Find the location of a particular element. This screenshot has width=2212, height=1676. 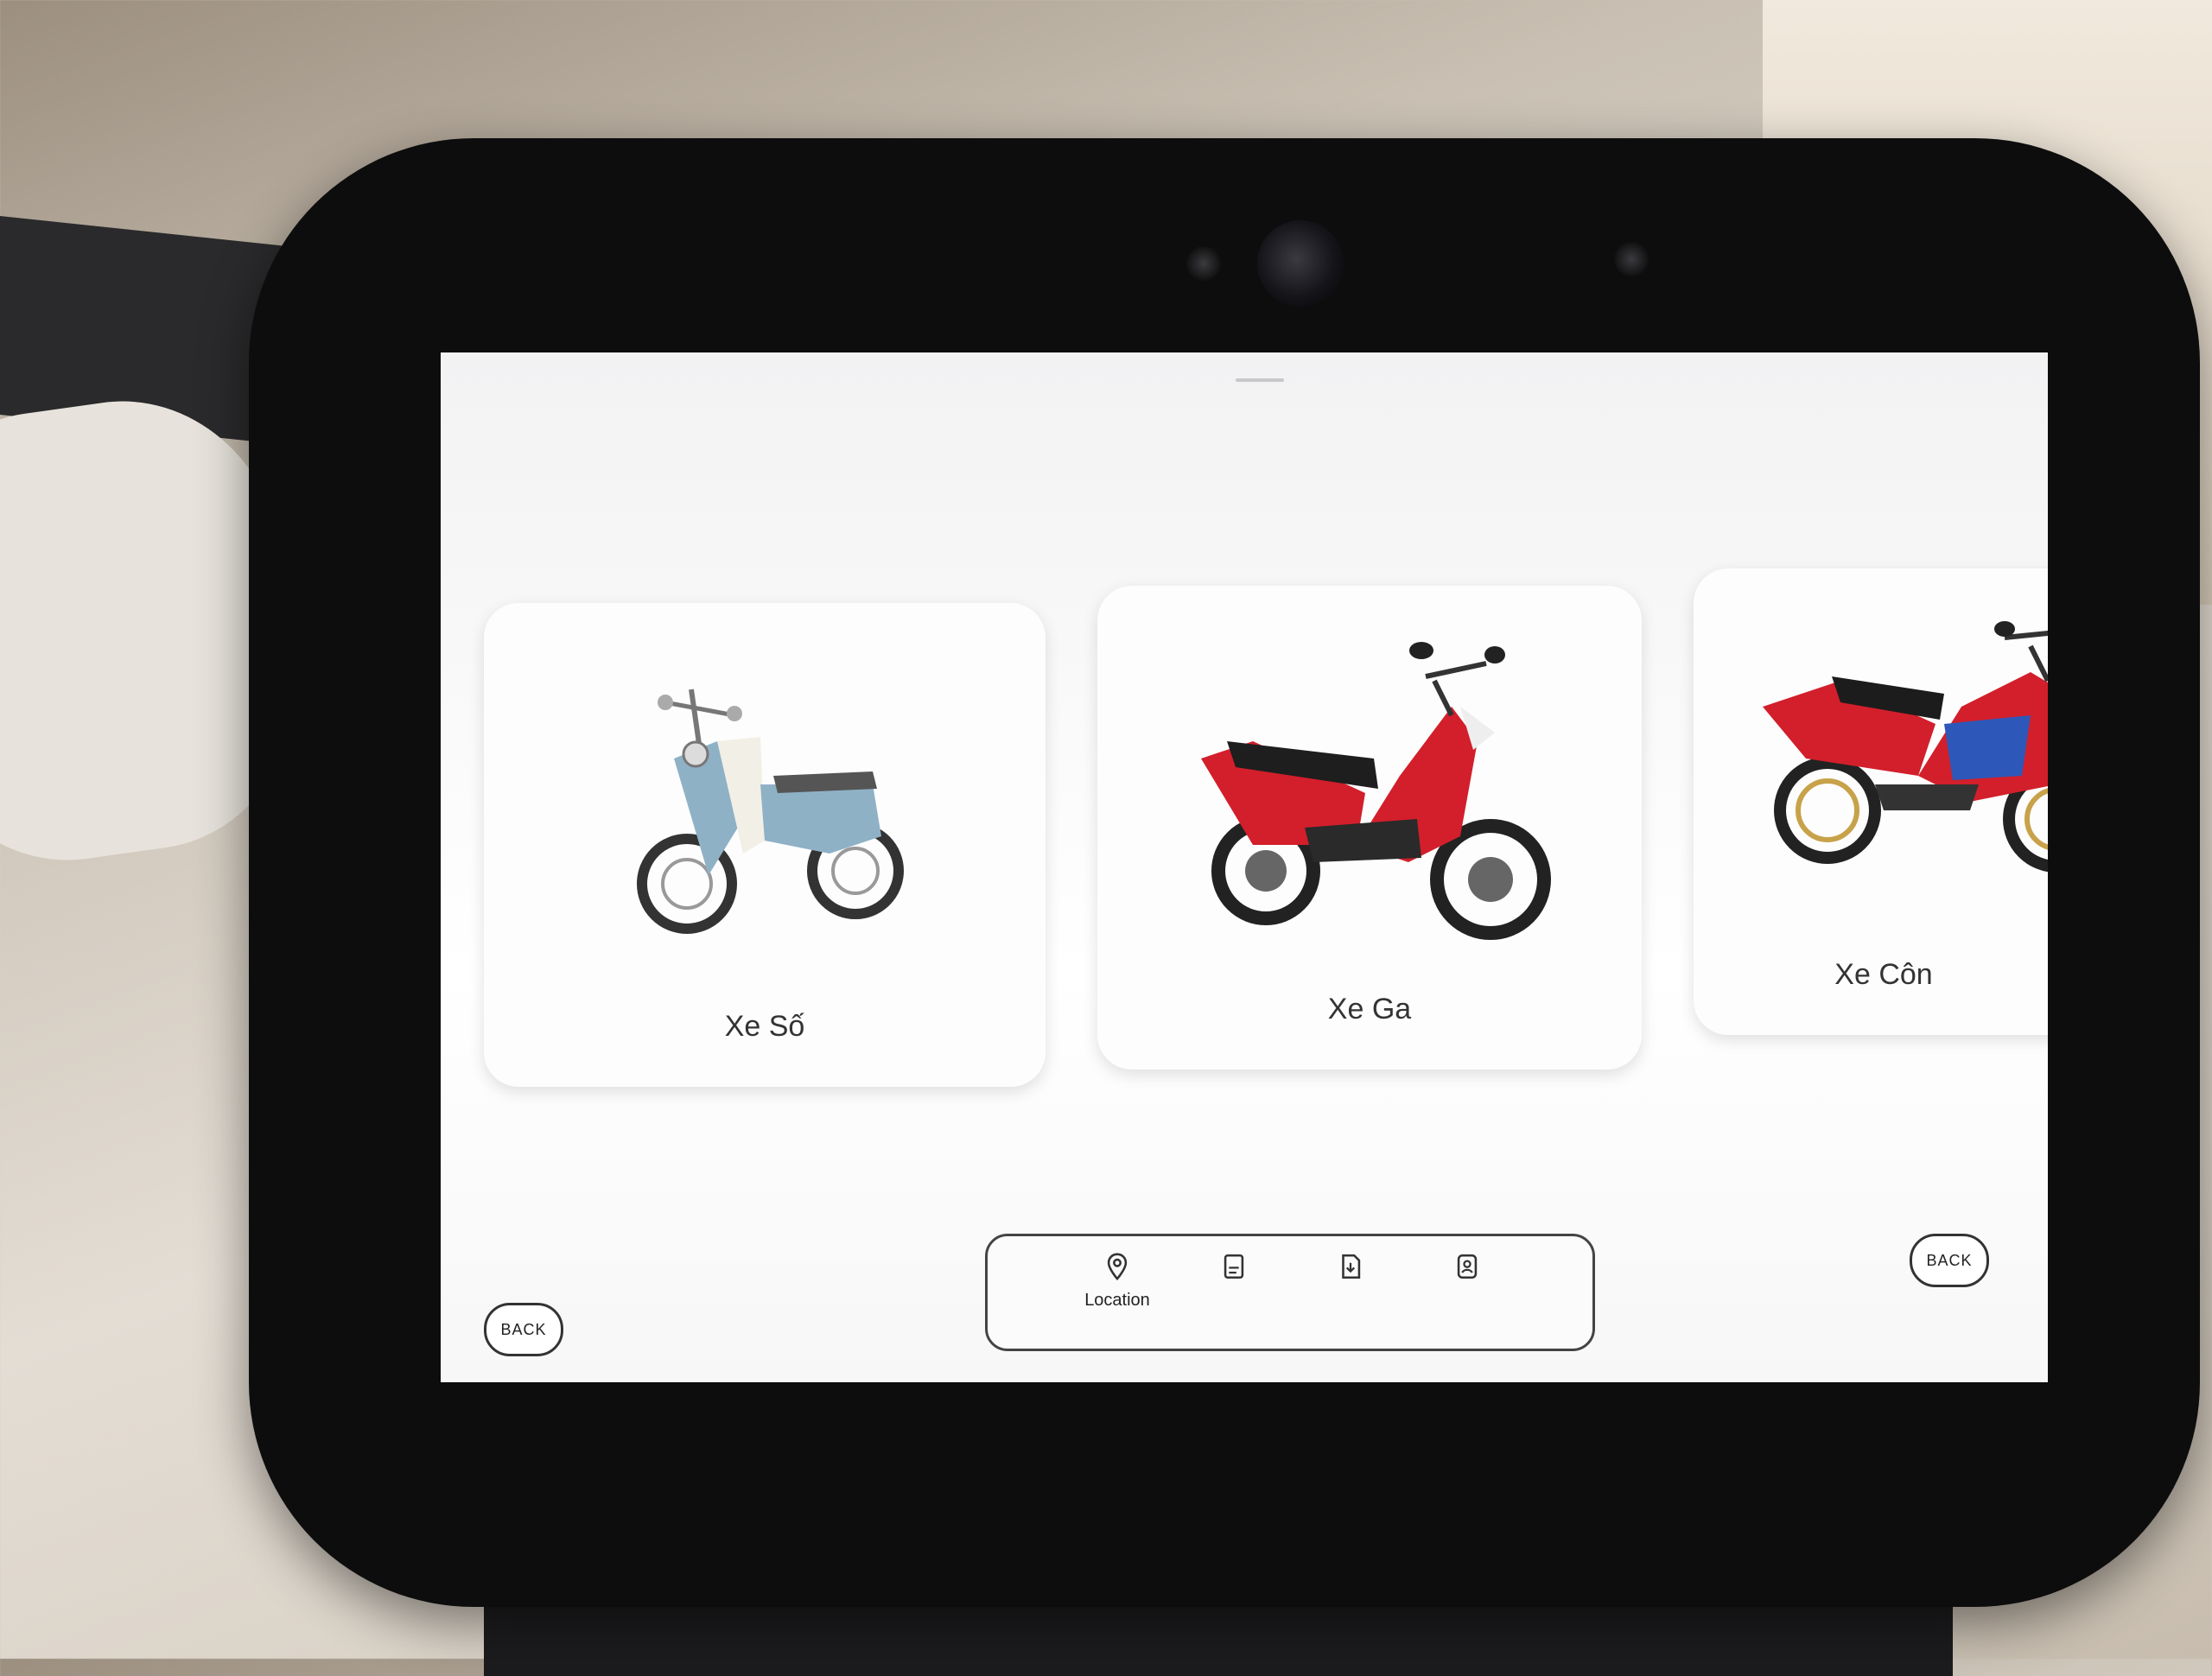

category-card-xe-so: Xe Số is located at coordinates (765, 845).